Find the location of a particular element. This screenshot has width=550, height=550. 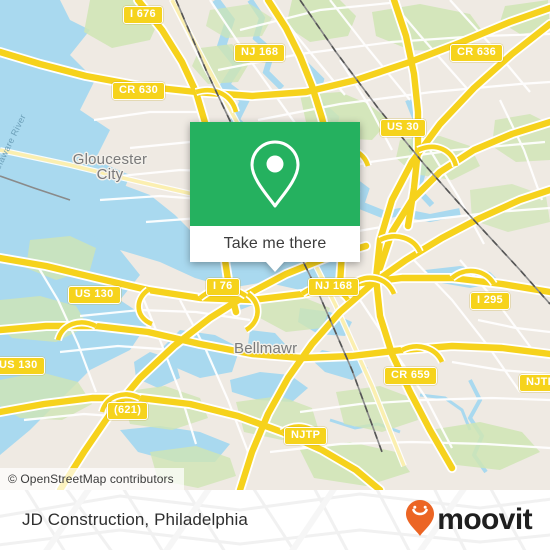

moovit-logo: moovit is located at coordinates (469, 520).